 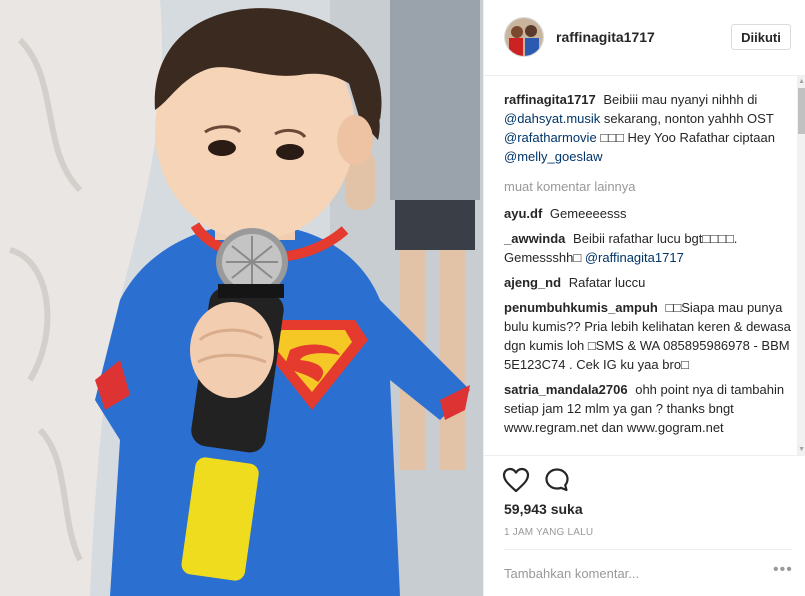 What do you see at coordinates (552, 118) in the screenshot?
I see `mention-link: @dahsyat.musik` at bounding box center [552, 118].